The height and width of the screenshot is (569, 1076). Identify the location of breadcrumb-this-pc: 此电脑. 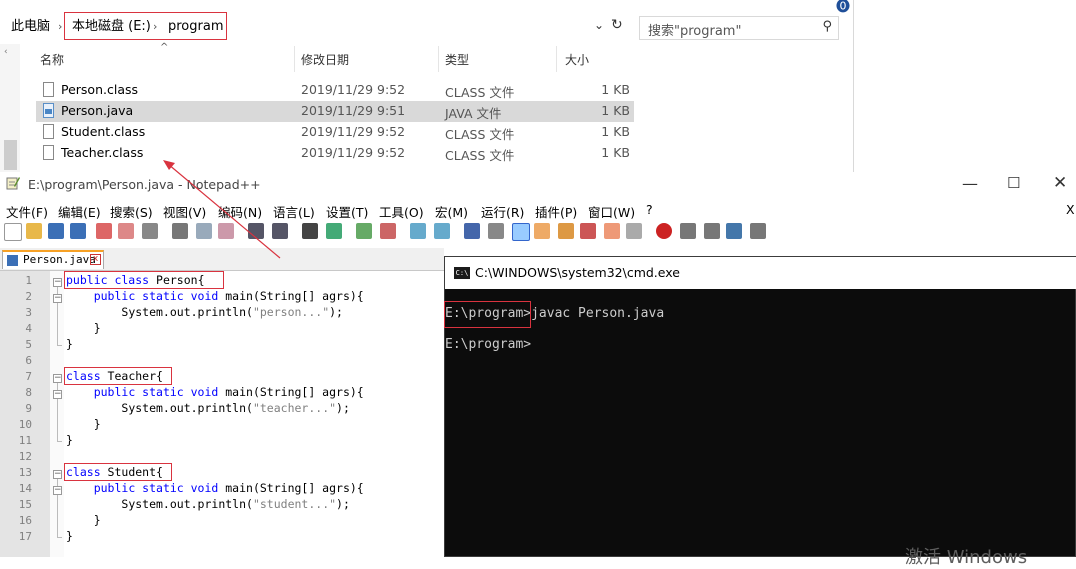
(30, 27).